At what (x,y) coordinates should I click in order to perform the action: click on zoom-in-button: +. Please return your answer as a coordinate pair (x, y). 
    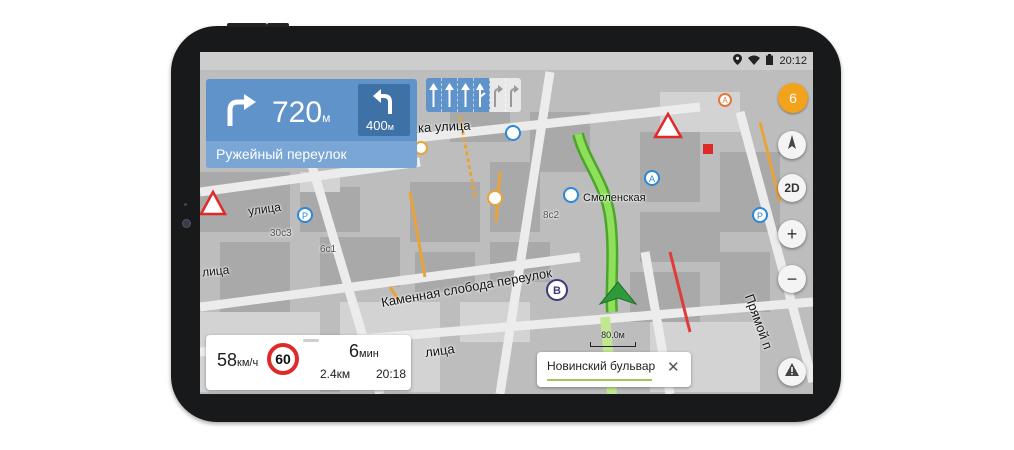
    Looking at the image, I should click on (792, 234).